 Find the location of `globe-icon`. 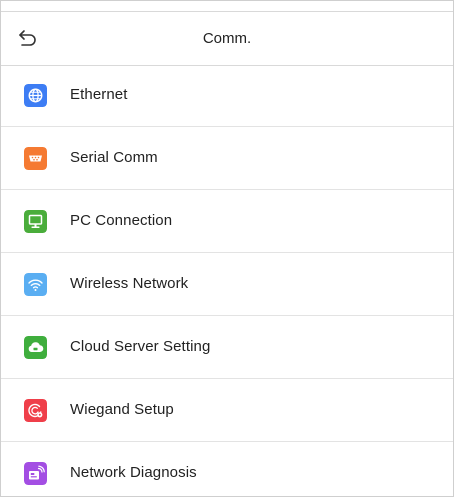

globe-icon is located at coordinates (35, 95).